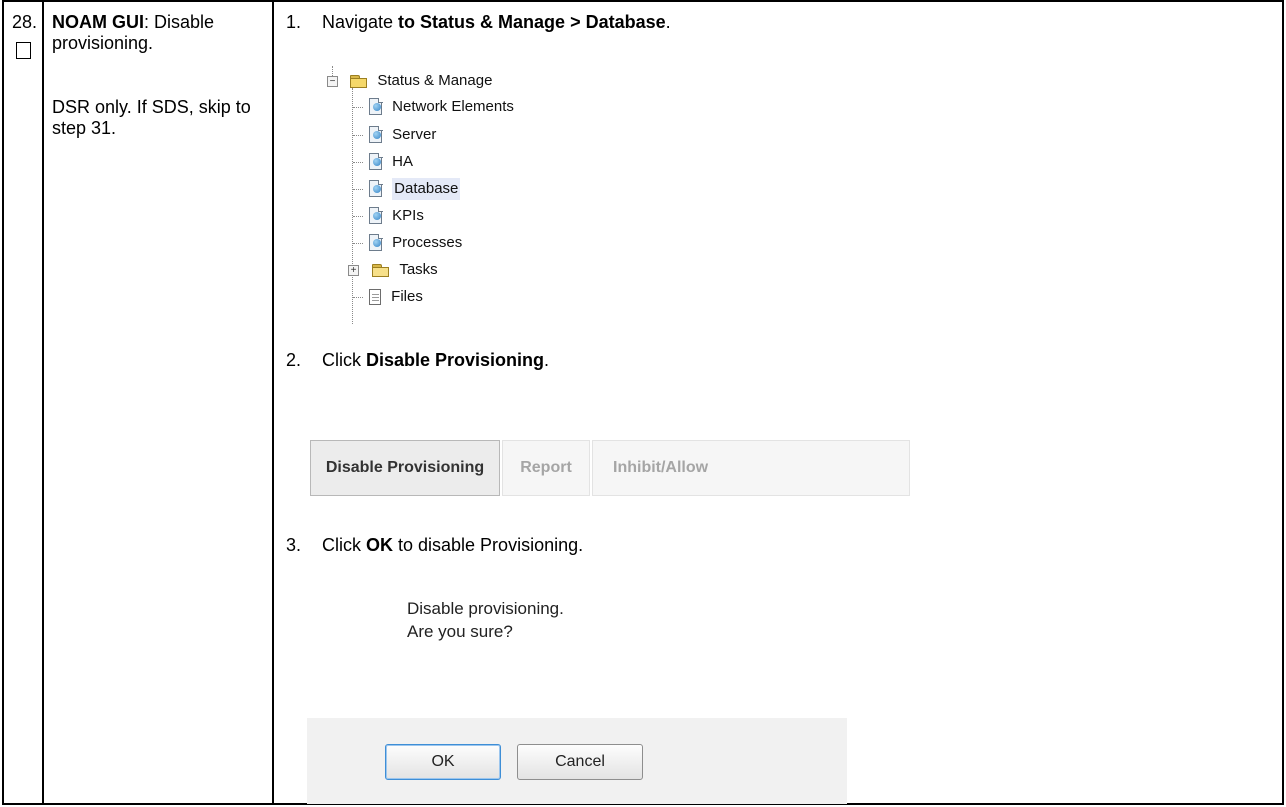 This screenshot has width=1286, height=807. What do you see at coordinates (98, 22) in the screenshot?
I see `step-title-bold: NOAM GUI` at bounding box center [98, 22].